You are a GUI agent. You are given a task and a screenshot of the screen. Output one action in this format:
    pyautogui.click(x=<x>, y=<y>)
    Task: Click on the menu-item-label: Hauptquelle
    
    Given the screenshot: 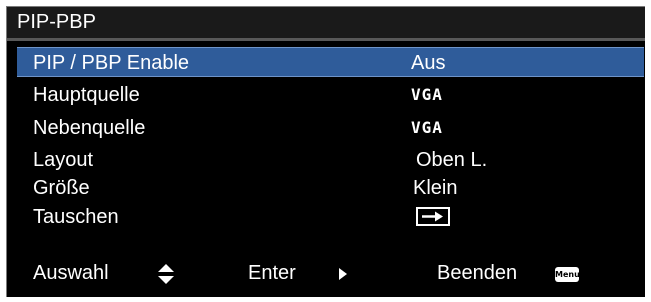 What is the action you would take?
    pyautogui.click(x=86, y=95)
    